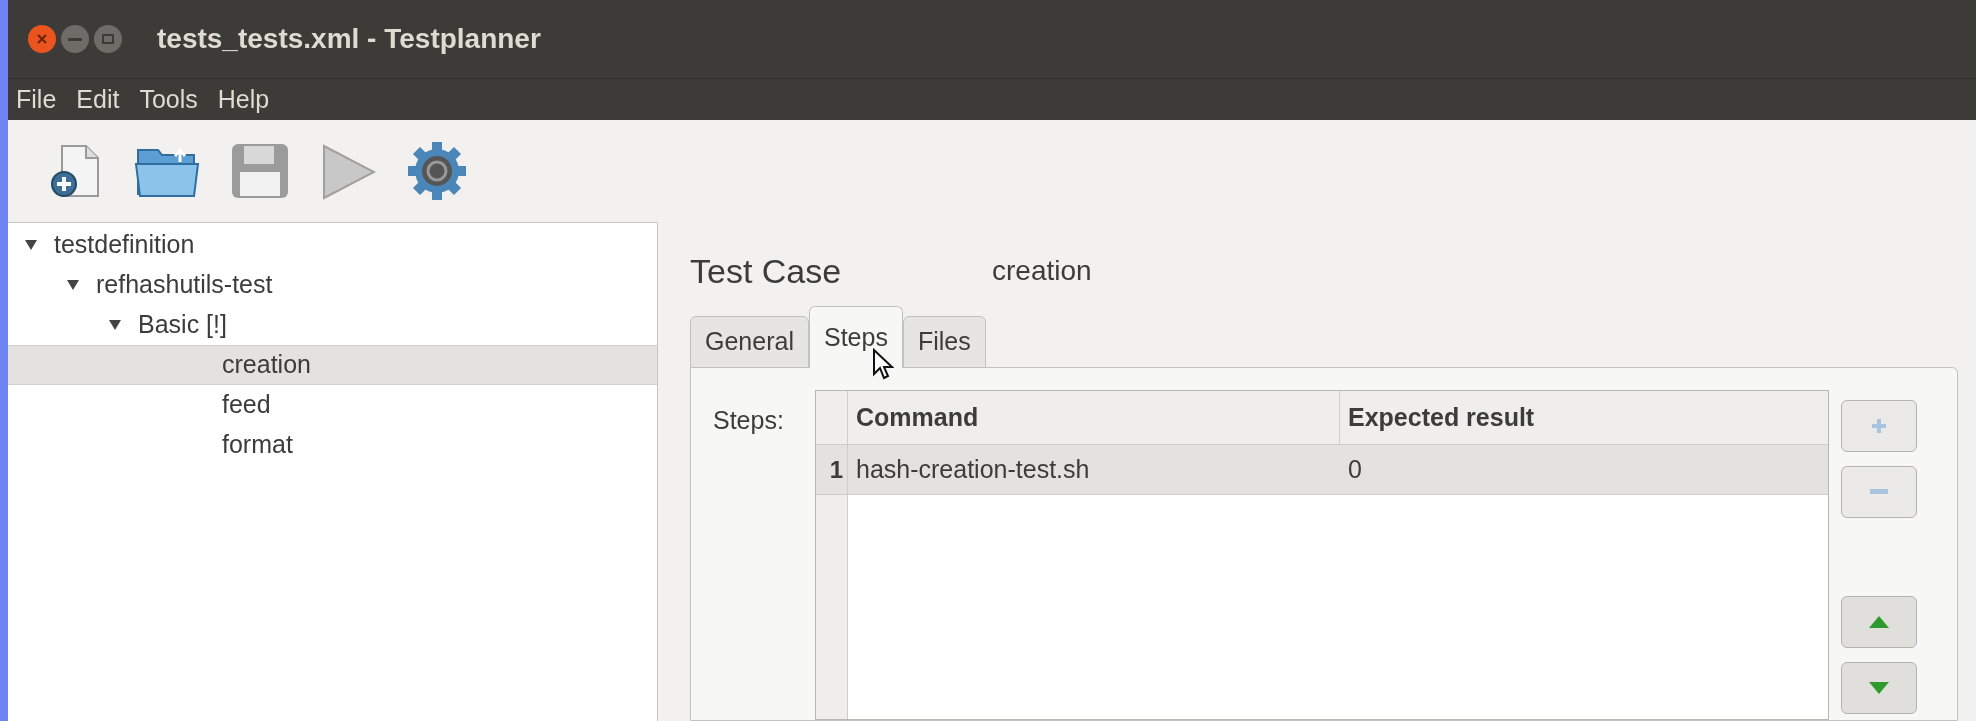  I want to click on tab: Steps, so click(855, 337).